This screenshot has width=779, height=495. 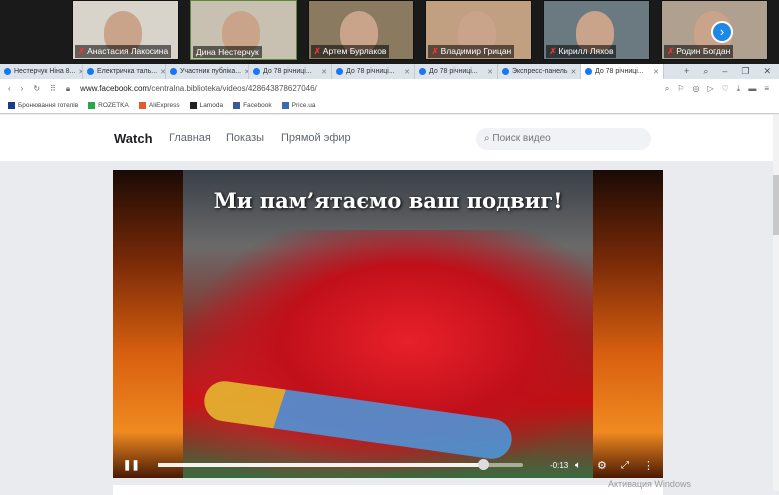 What do you see at coordinates (648, 465) in the screenshot?
I see `more-options-icon: ⋮` at bounding box center [648, 465].